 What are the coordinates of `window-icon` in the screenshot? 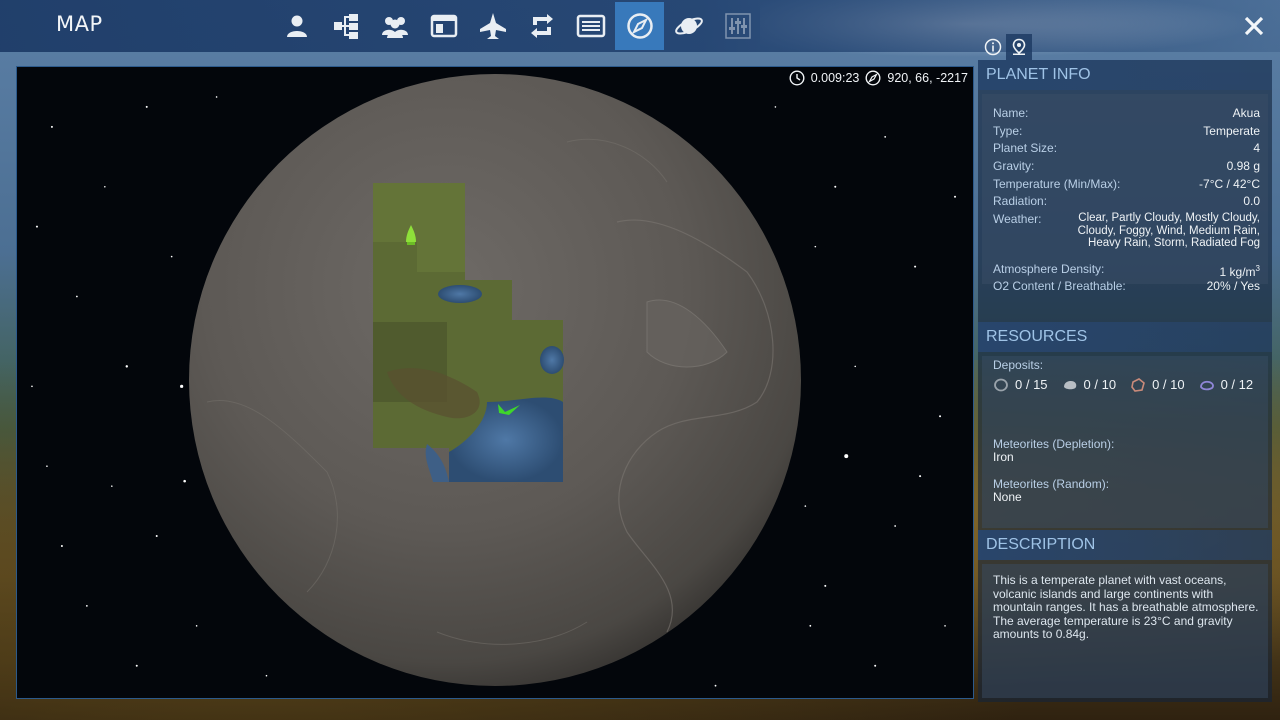 It's located at (443, 26).